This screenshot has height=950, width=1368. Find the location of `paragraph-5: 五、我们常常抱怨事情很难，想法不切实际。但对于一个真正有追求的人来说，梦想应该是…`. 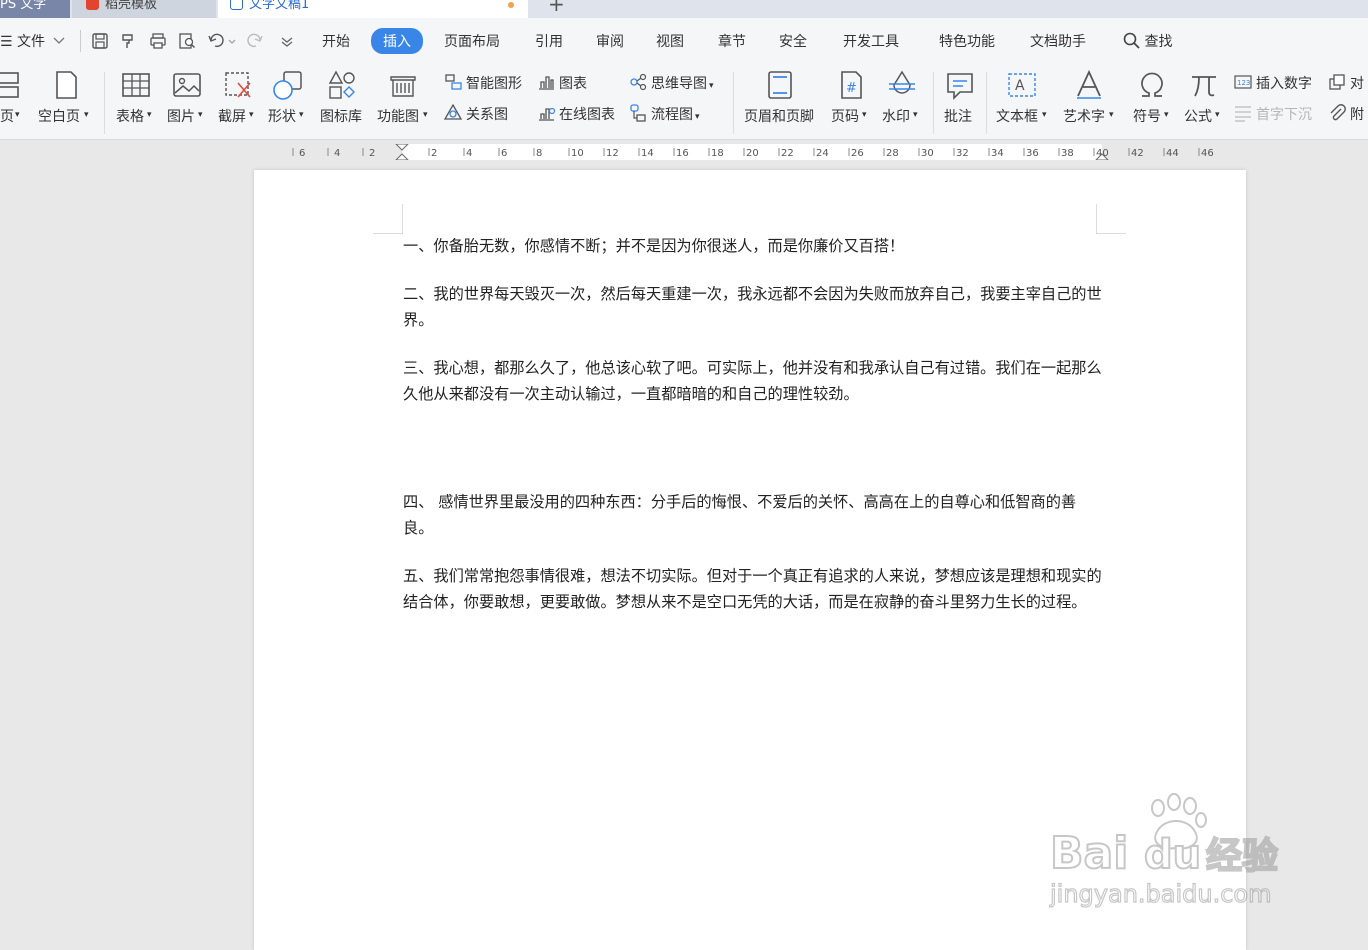

paragraph-5: 五、我们常常抱怨事情很难，想法不切实际。但对于一个真正有追求的人来说，梦想应该是… is located at coordinates (753, 589).